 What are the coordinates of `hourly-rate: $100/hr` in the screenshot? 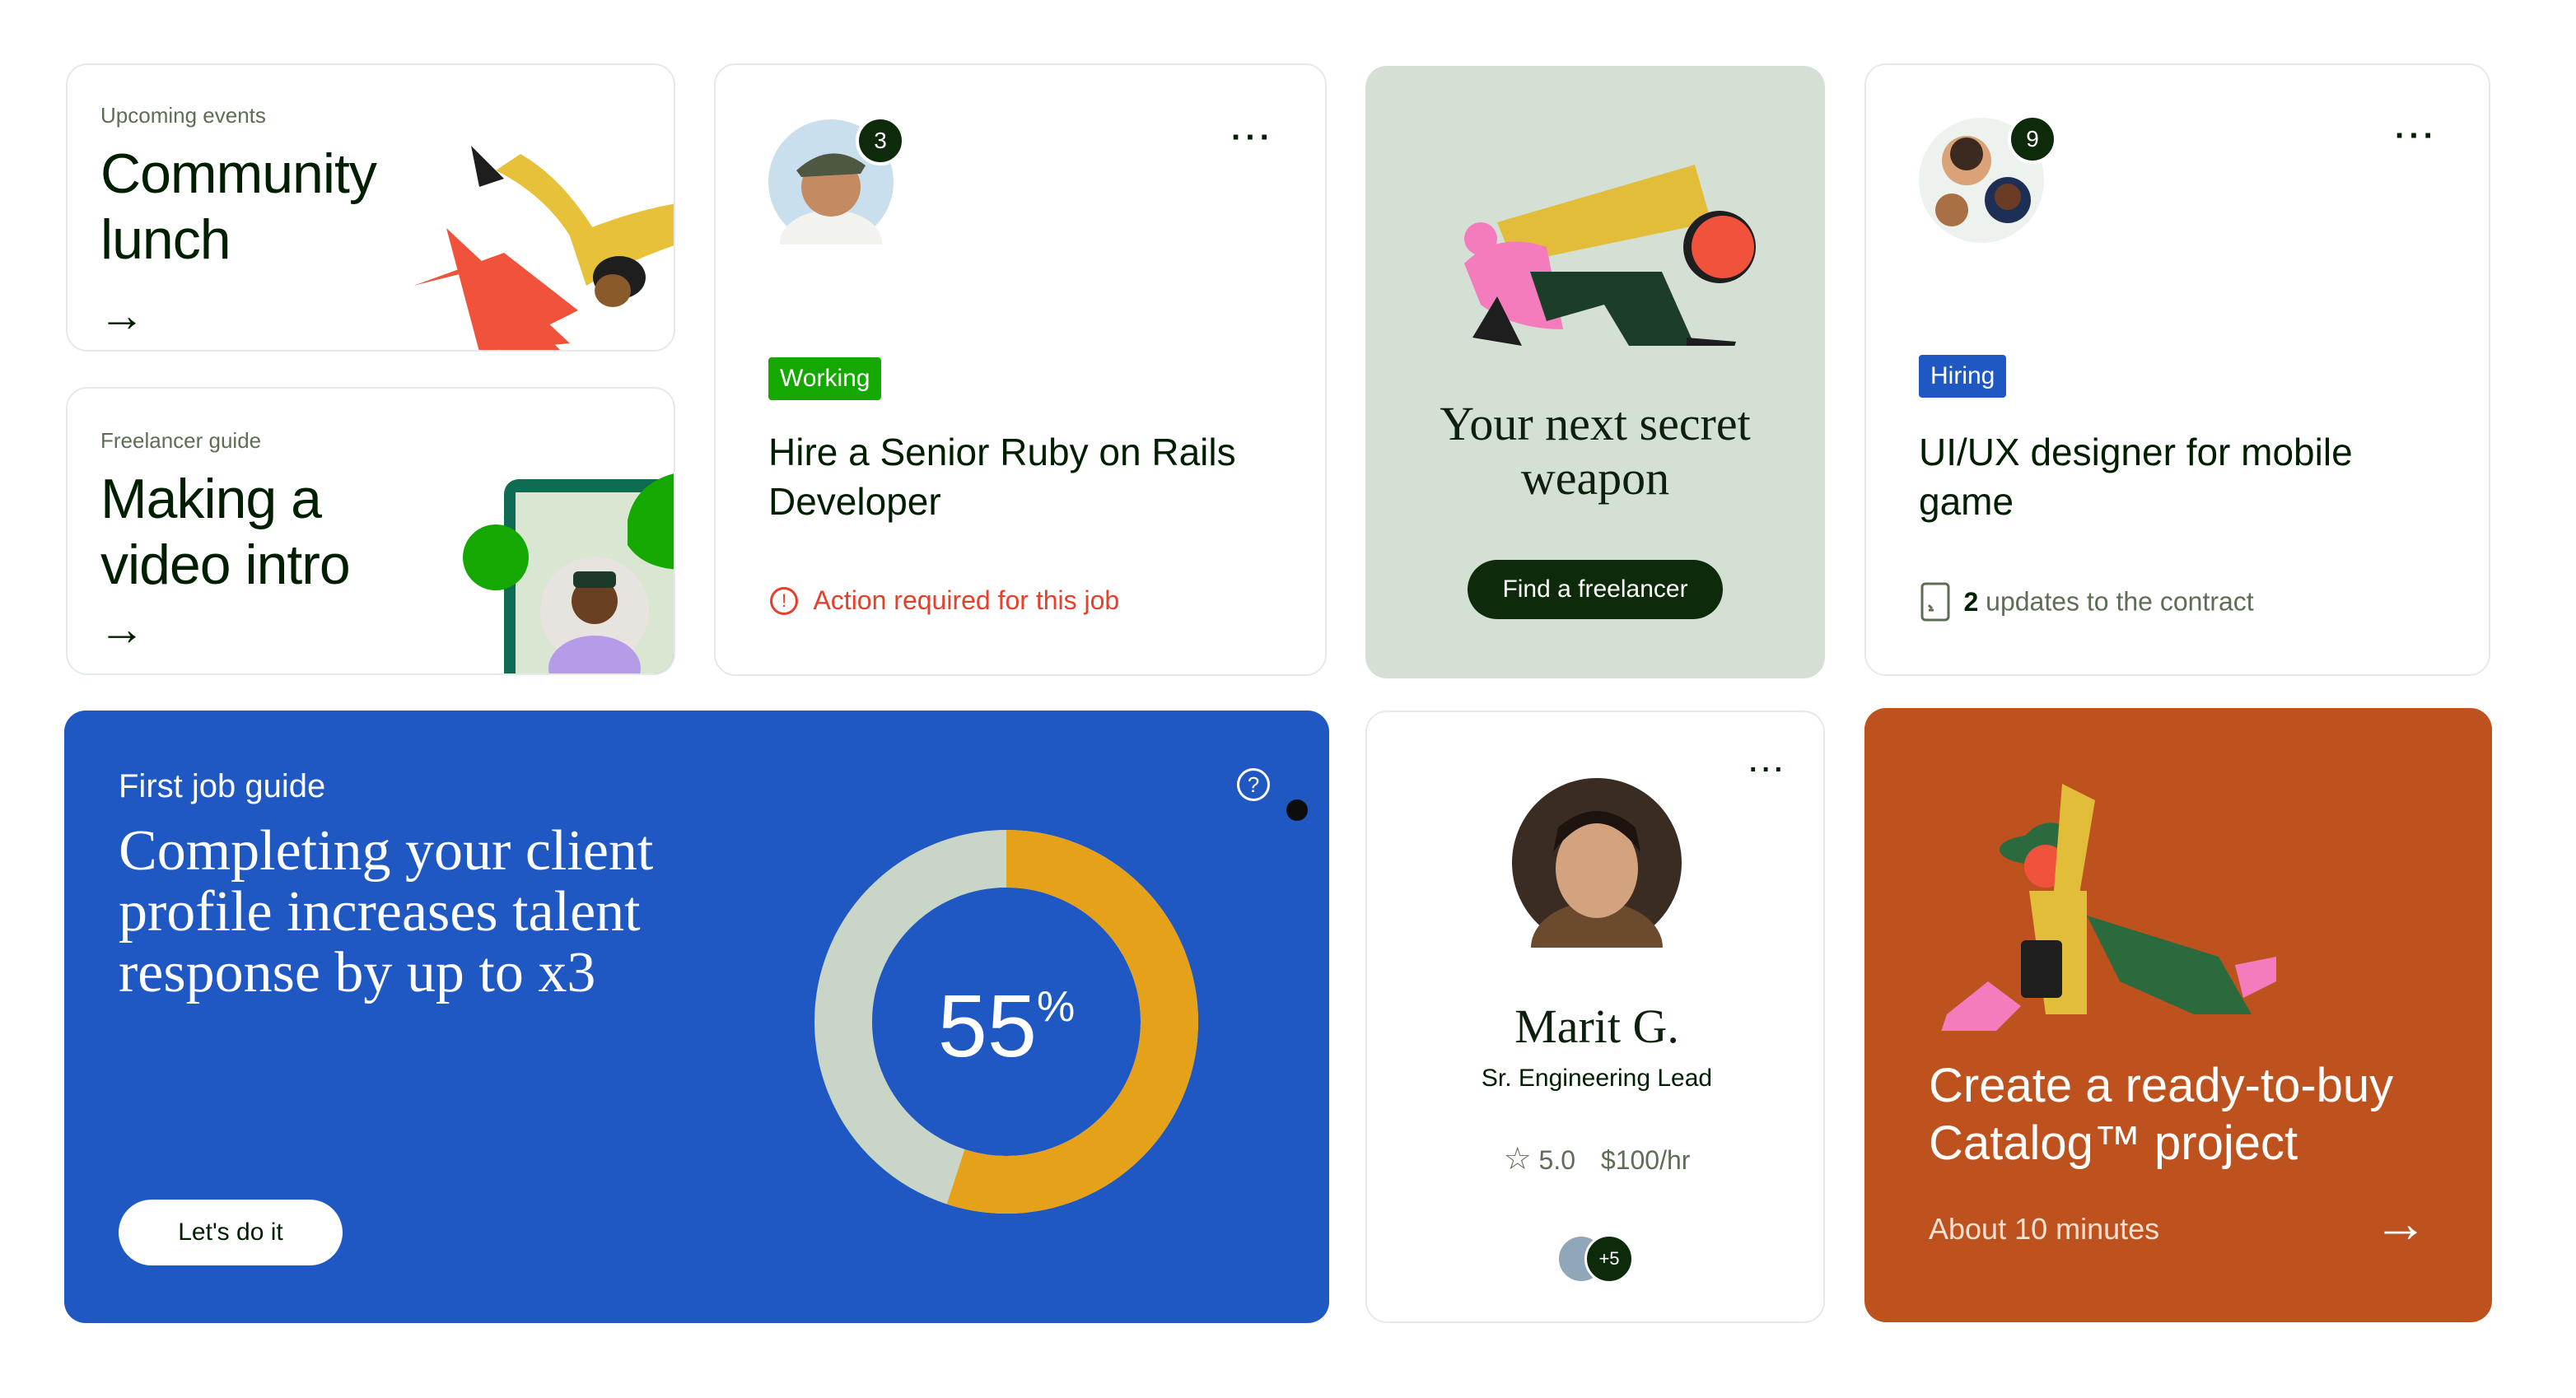 It's located at (1645, 1160).